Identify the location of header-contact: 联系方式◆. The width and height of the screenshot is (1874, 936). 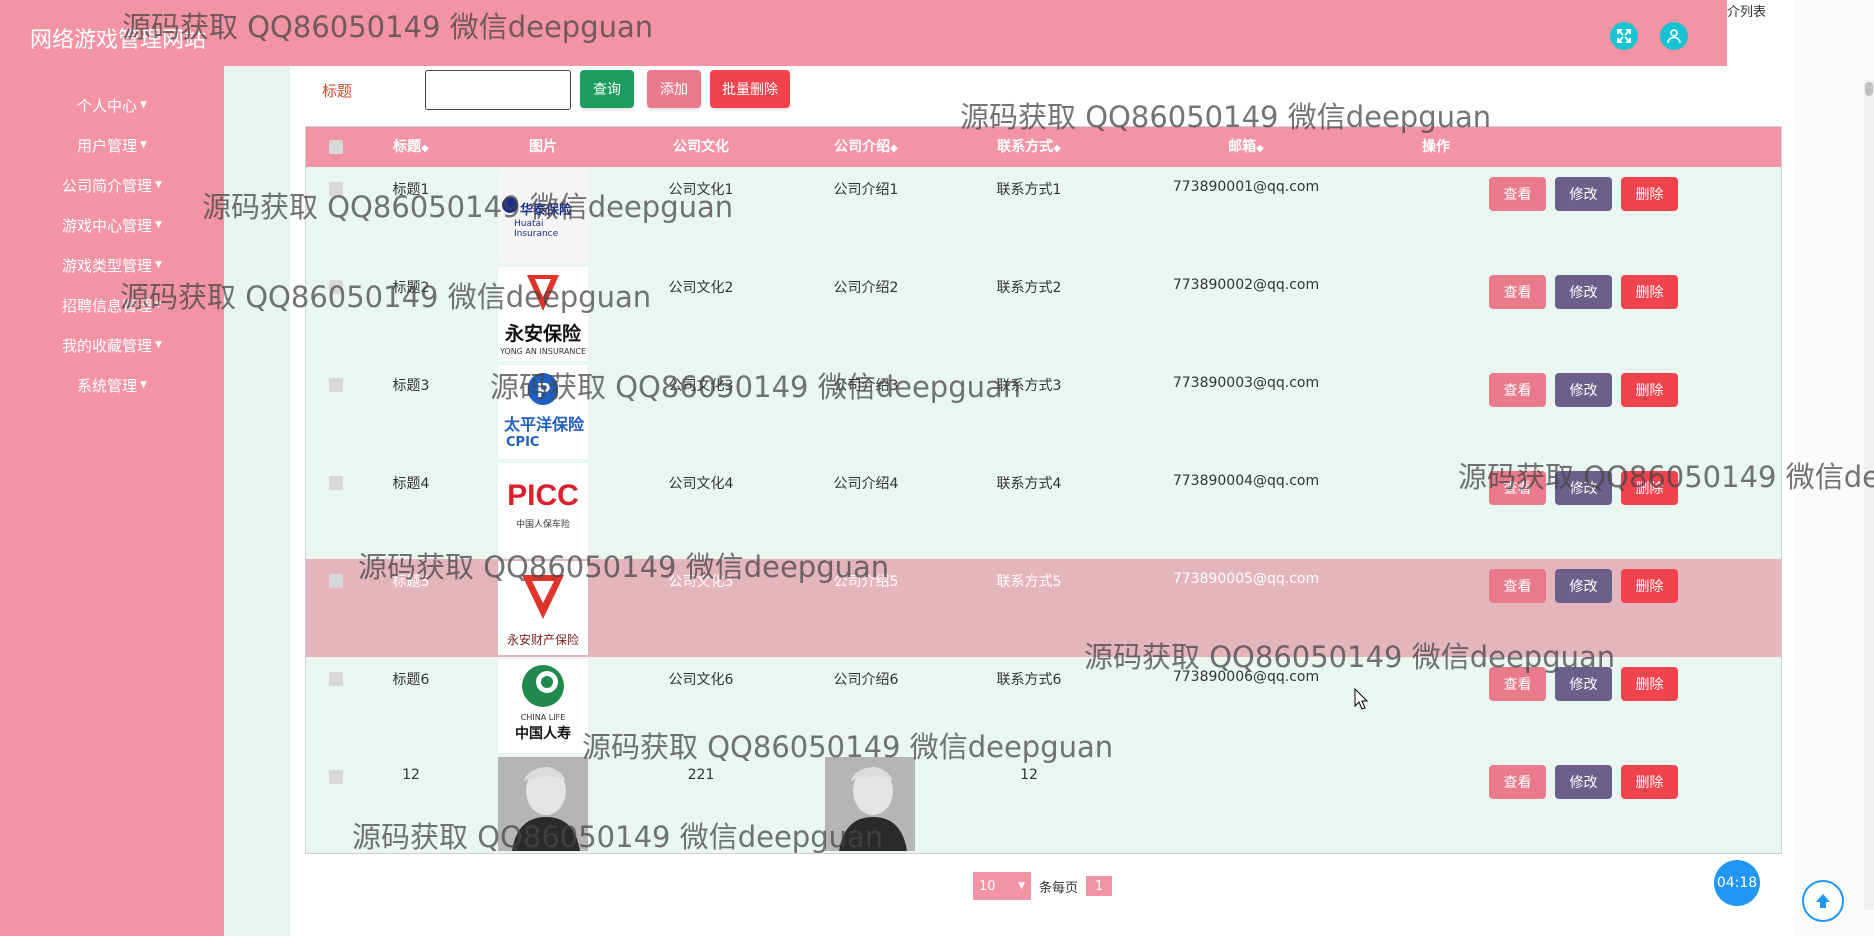
(1029, 147).